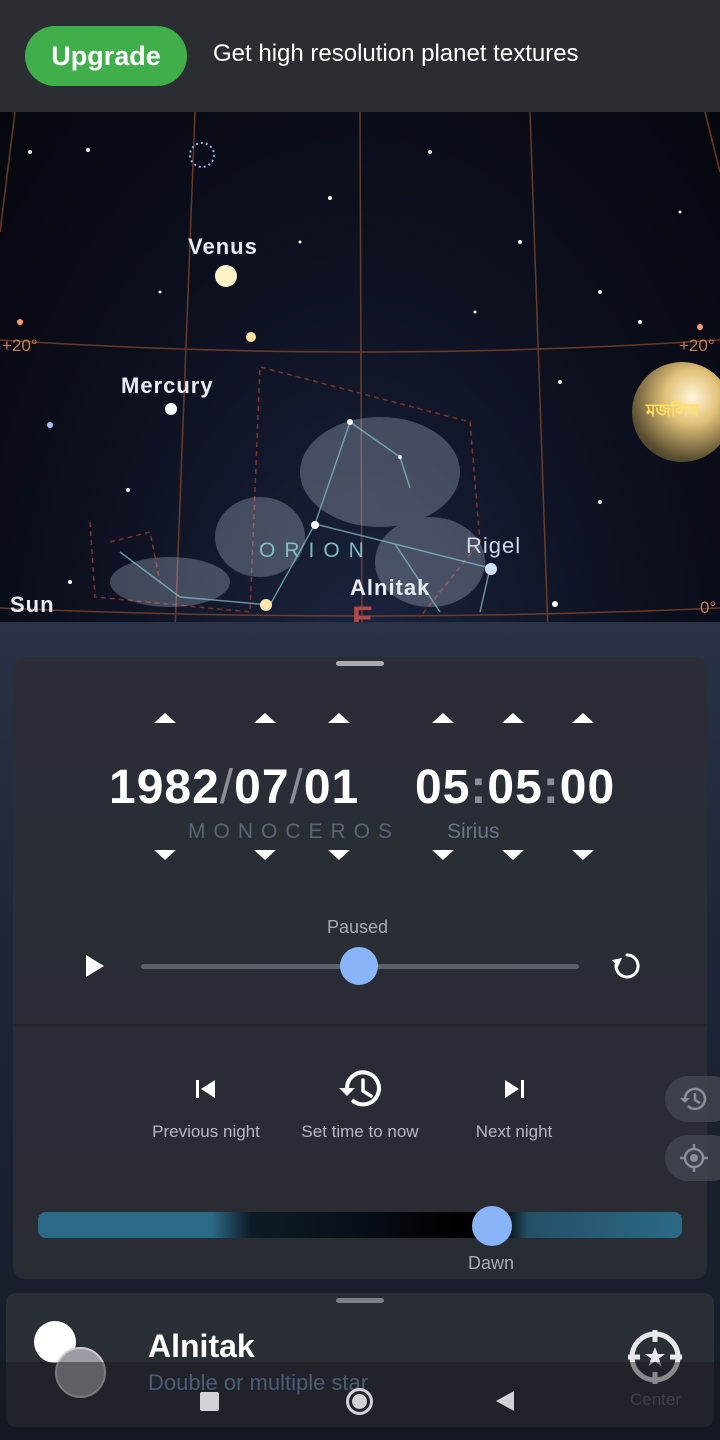  What do you see at coordinates (261, 787) in the screenshot?
I see `month-value: 07` at bounding box center [261, 787].